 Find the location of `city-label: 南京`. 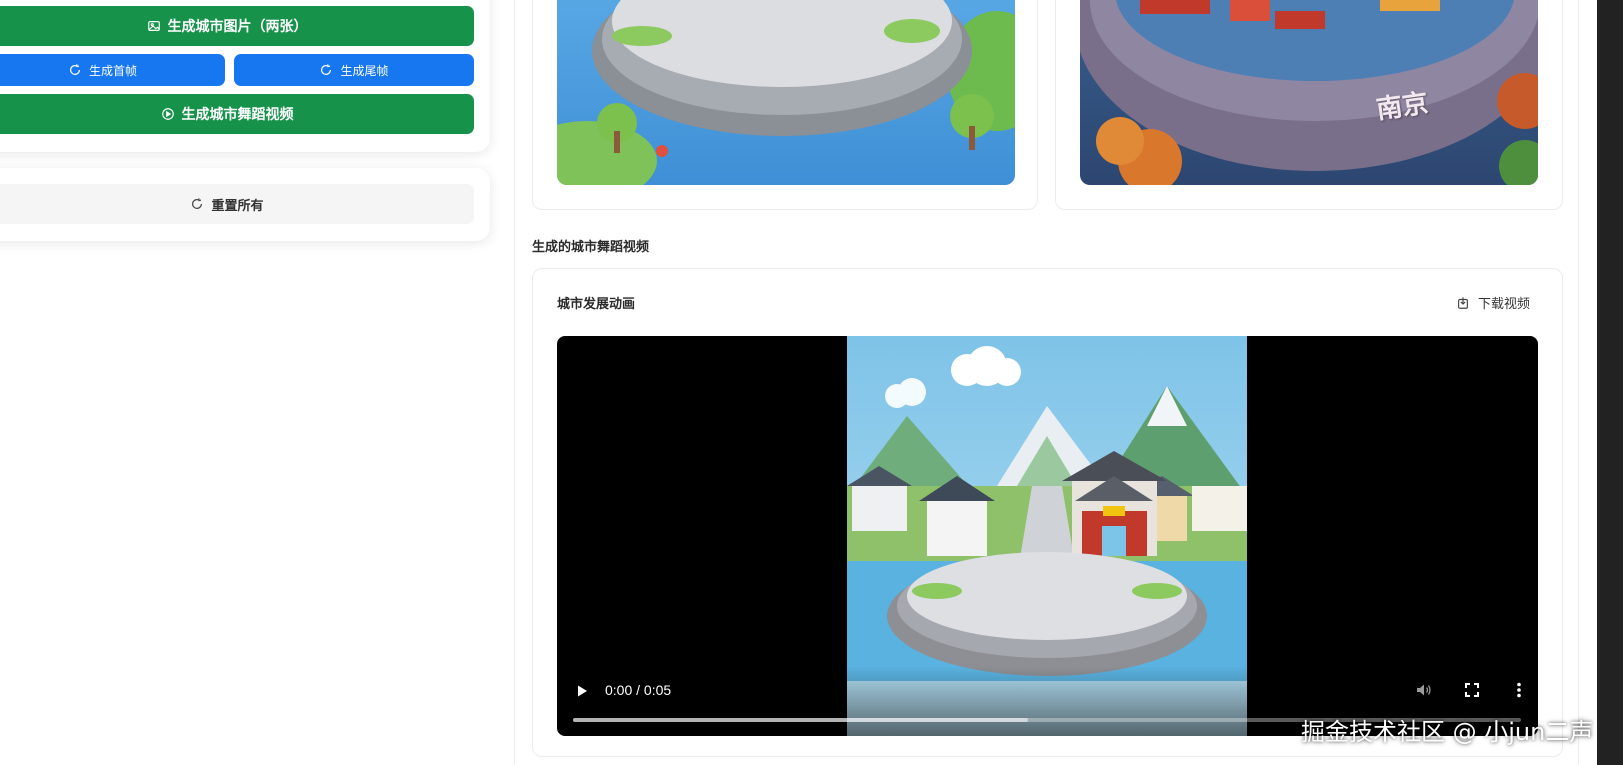

city-label: 南京 is located at coordinates (1402, 107).